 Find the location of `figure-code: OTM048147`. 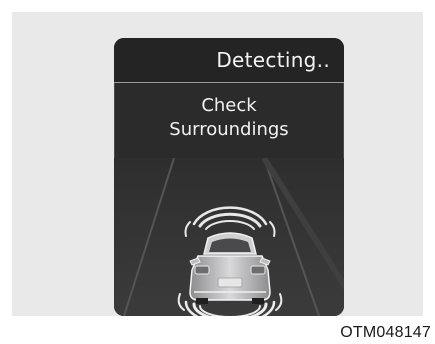

figure-code: OTM048147 is located at coordinates (385, 332).